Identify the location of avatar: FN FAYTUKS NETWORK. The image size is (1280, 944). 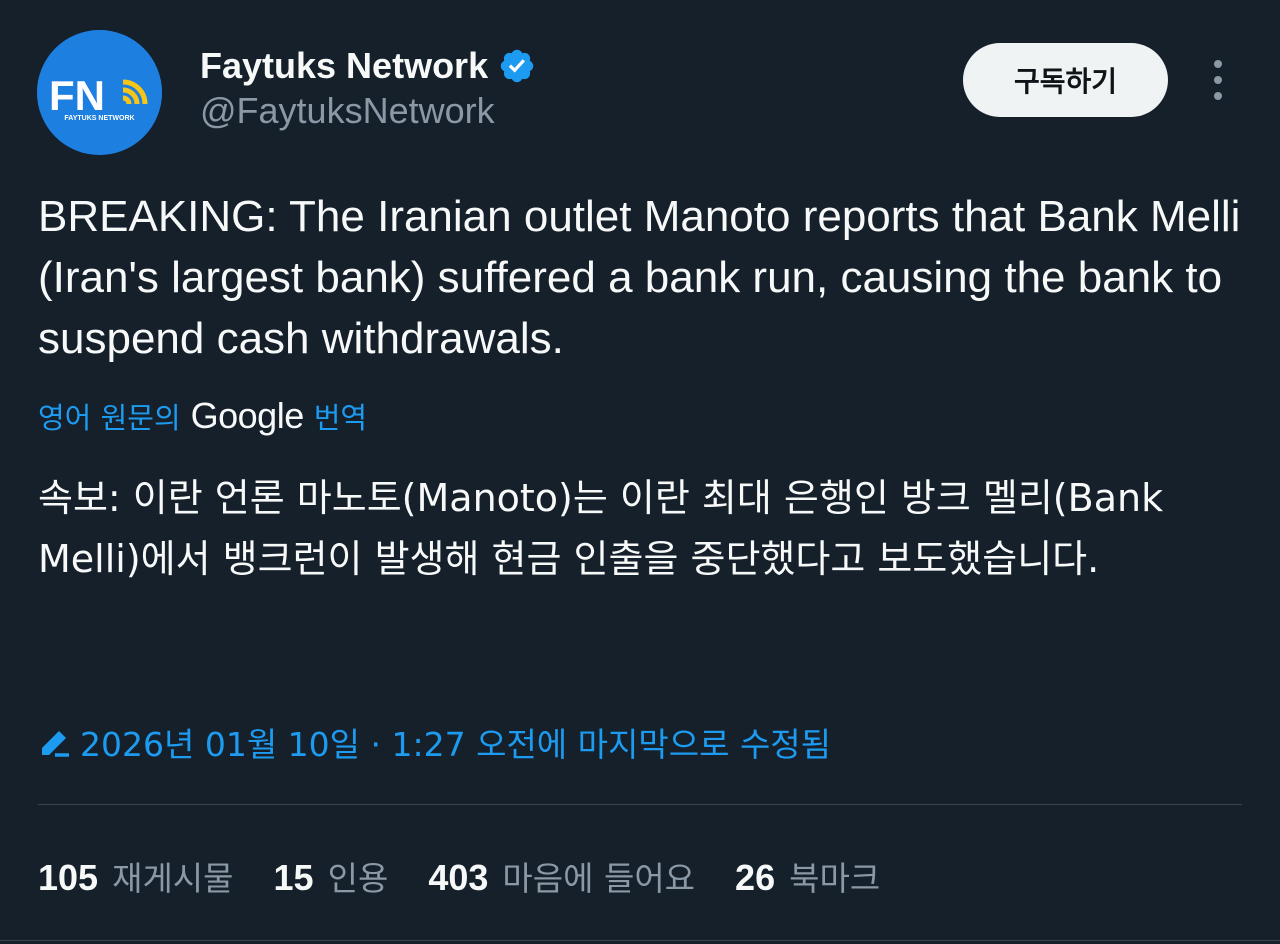
(99, 92).